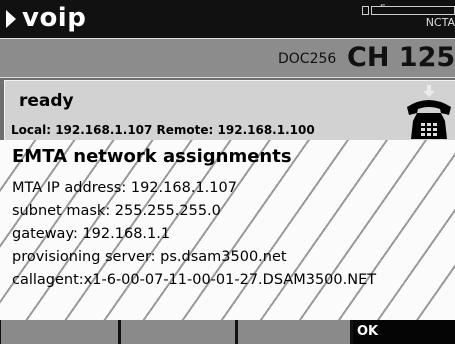 The image size is (455, 344). I want to click on ok-softkey: OK, so click(403, 332).